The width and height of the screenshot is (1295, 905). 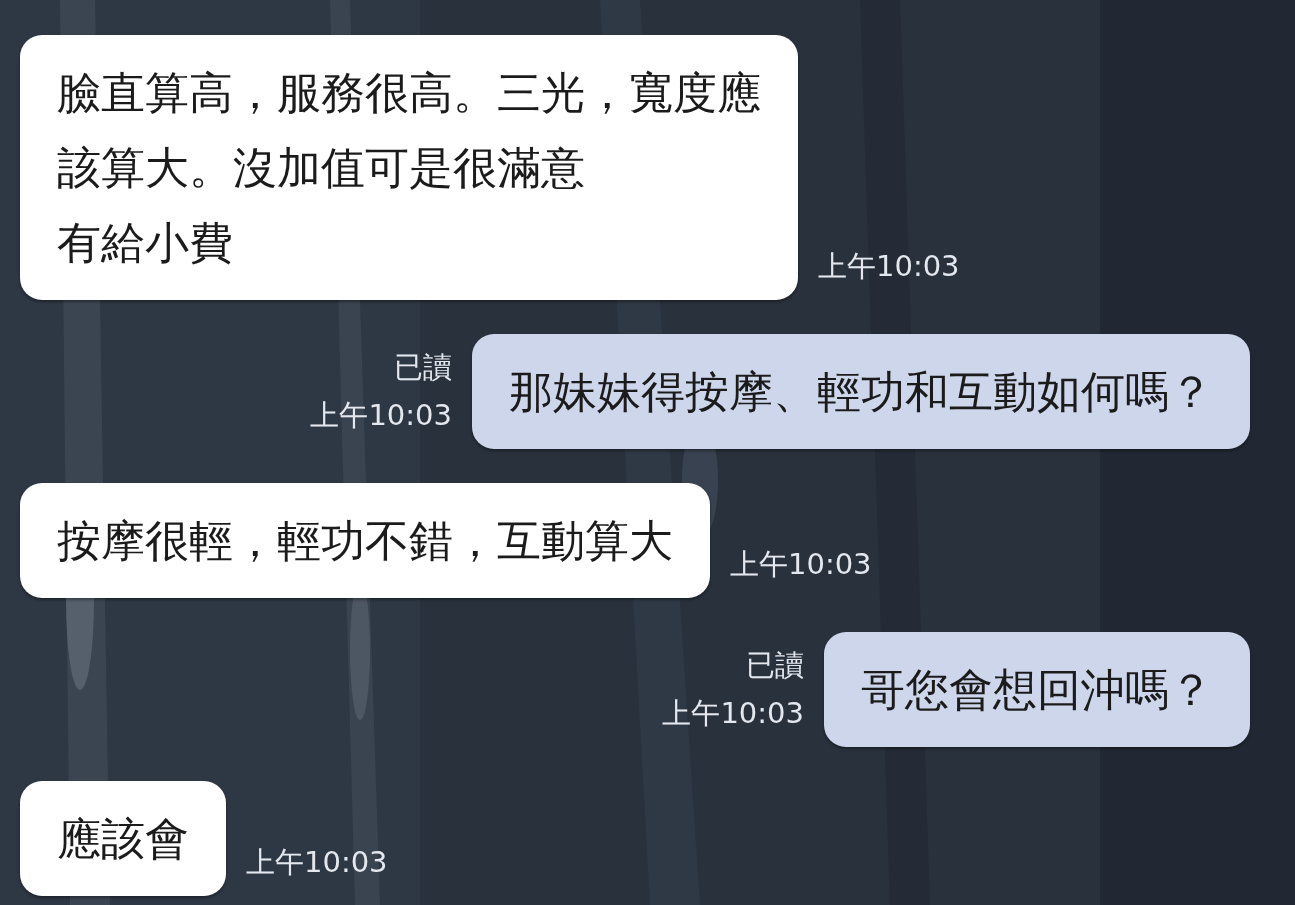 What do you see at coordinates (861, 391) in the screenshot?
I see `message-bubble: 那妹妹得按摩、輕功和互動如何嗎？` at bounding box center [861, 391].